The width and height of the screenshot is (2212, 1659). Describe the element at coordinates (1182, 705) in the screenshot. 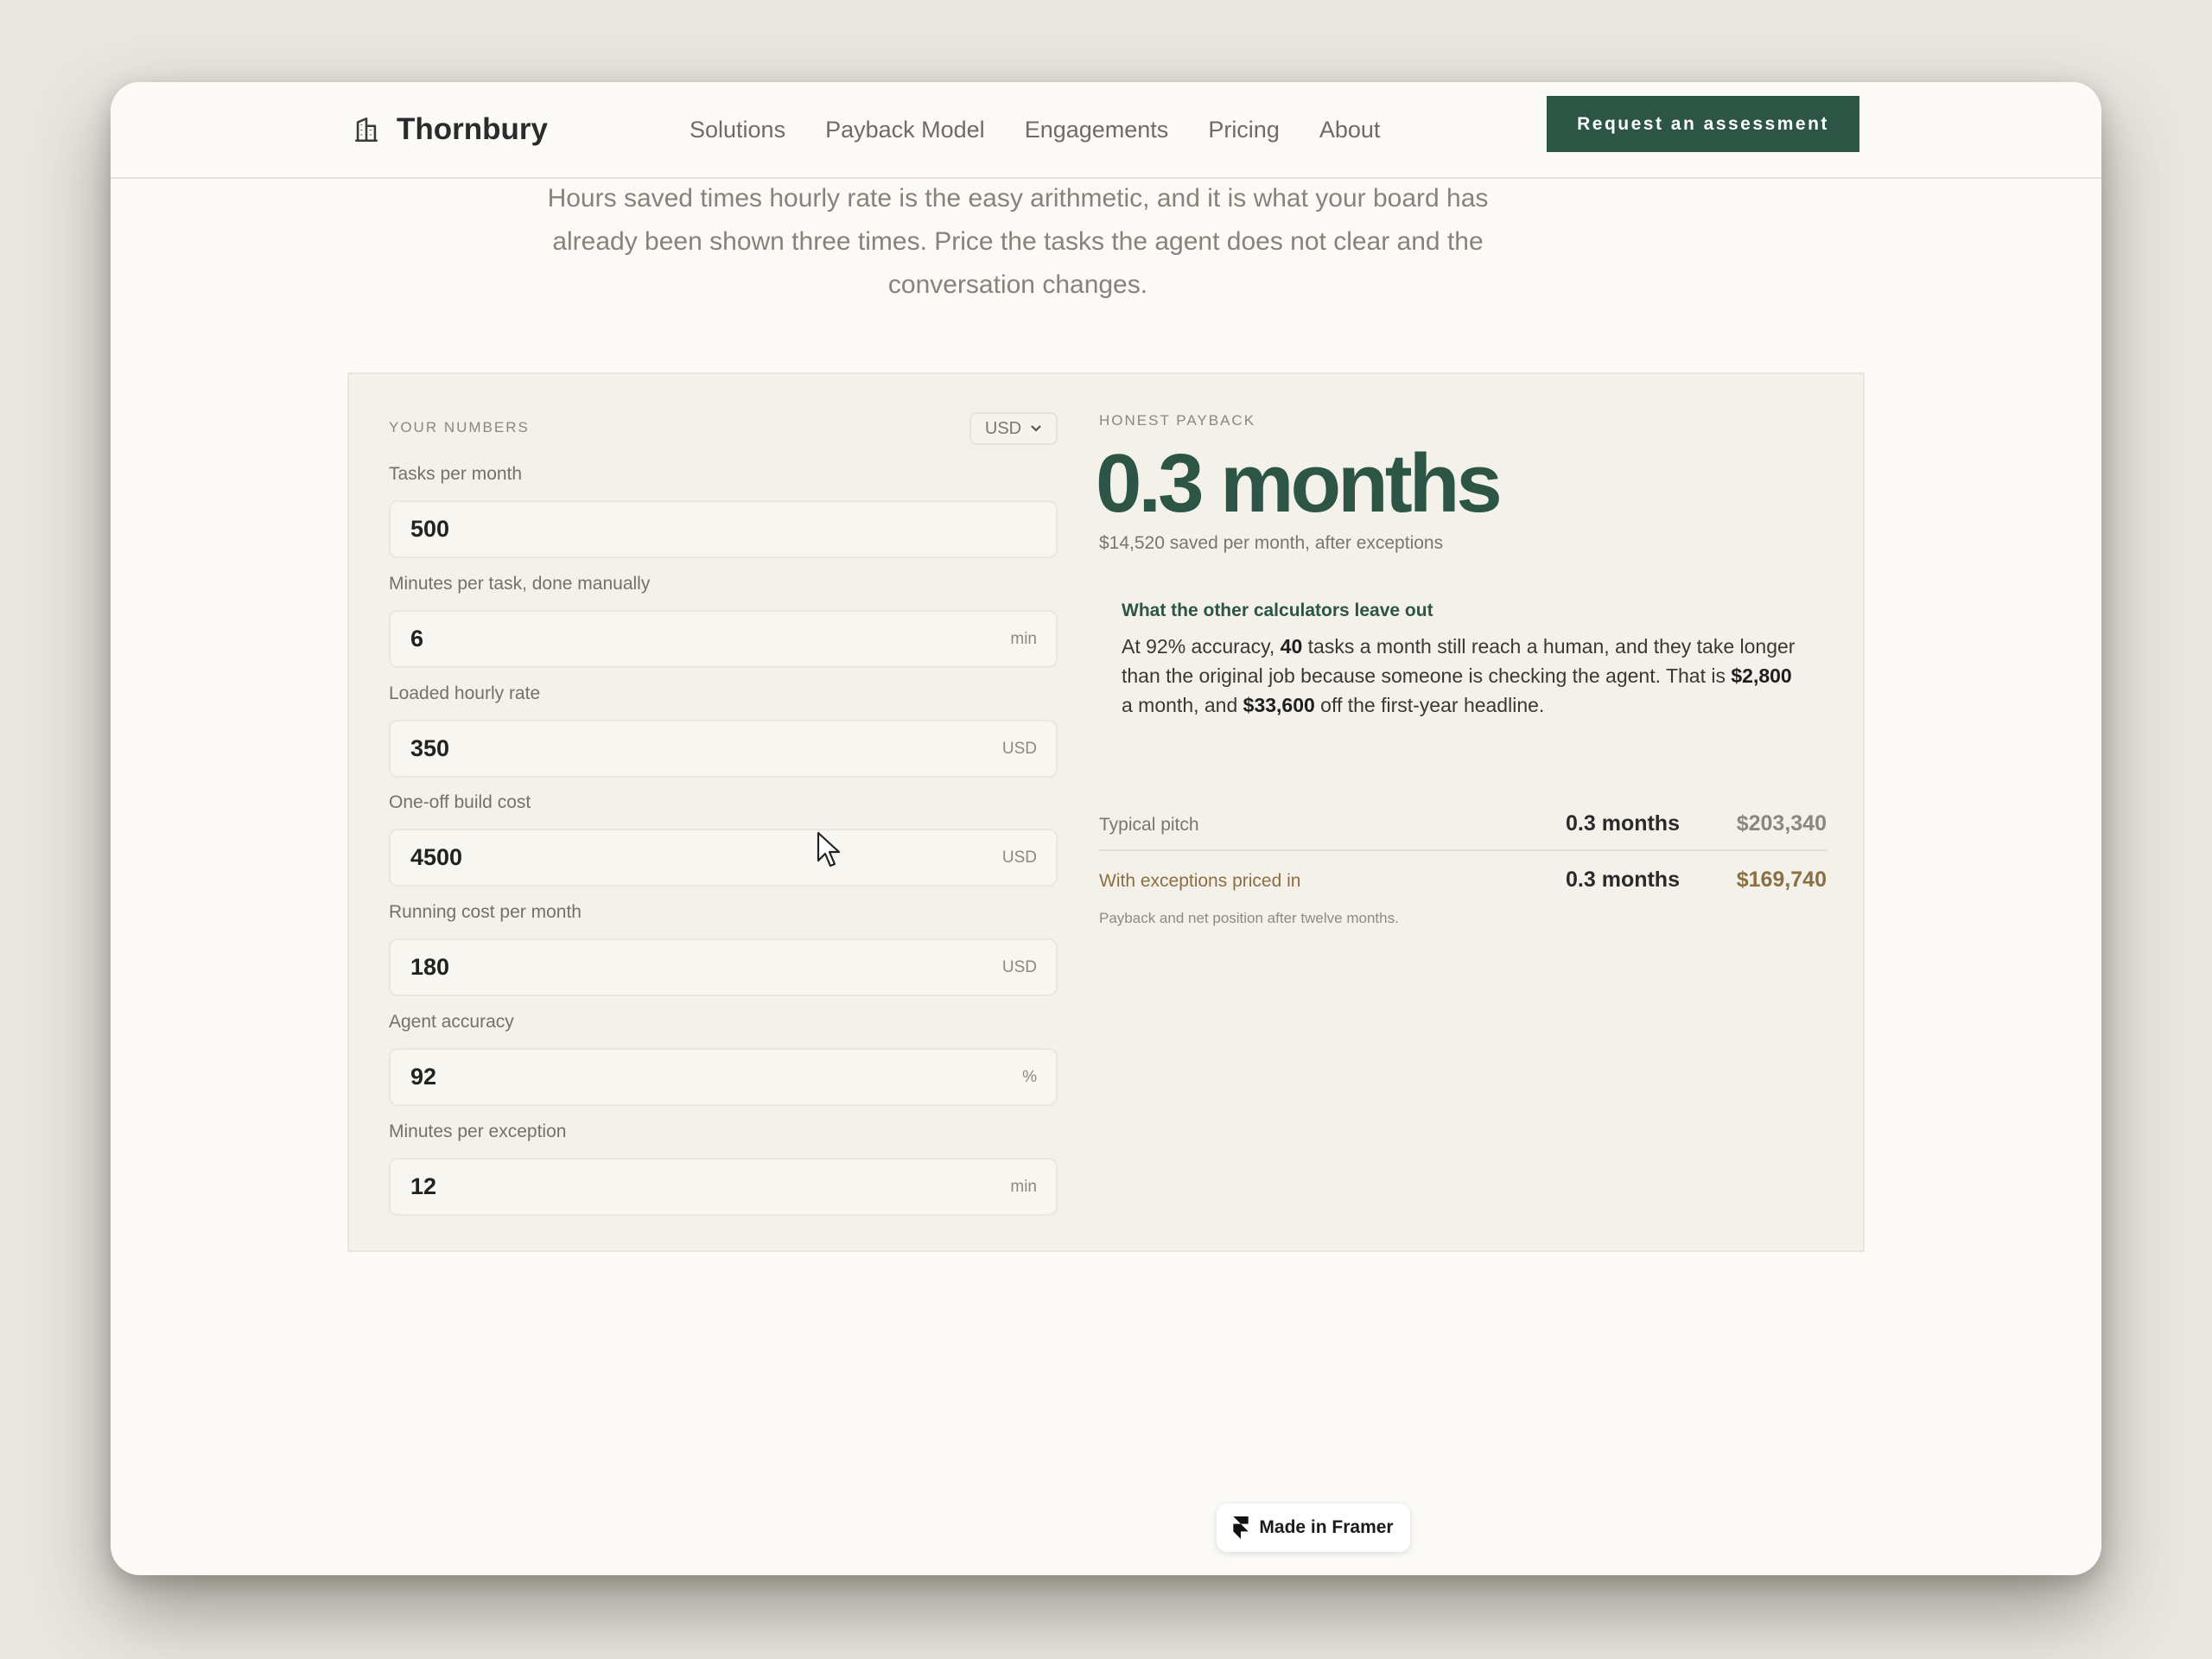

I see `callout-text: a month, and` at that location.